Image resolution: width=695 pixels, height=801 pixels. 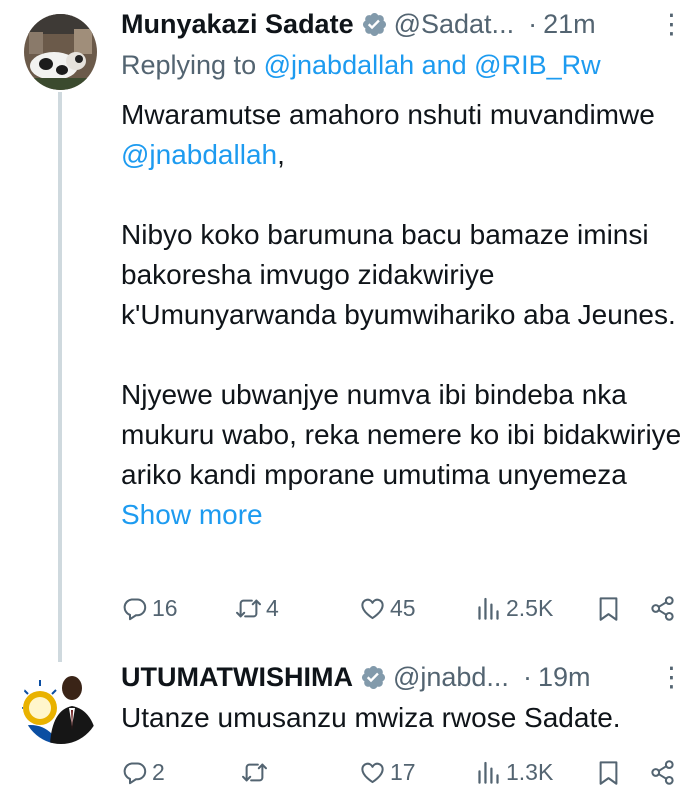 I want to click on repost-button, so click(x=256, y=772).